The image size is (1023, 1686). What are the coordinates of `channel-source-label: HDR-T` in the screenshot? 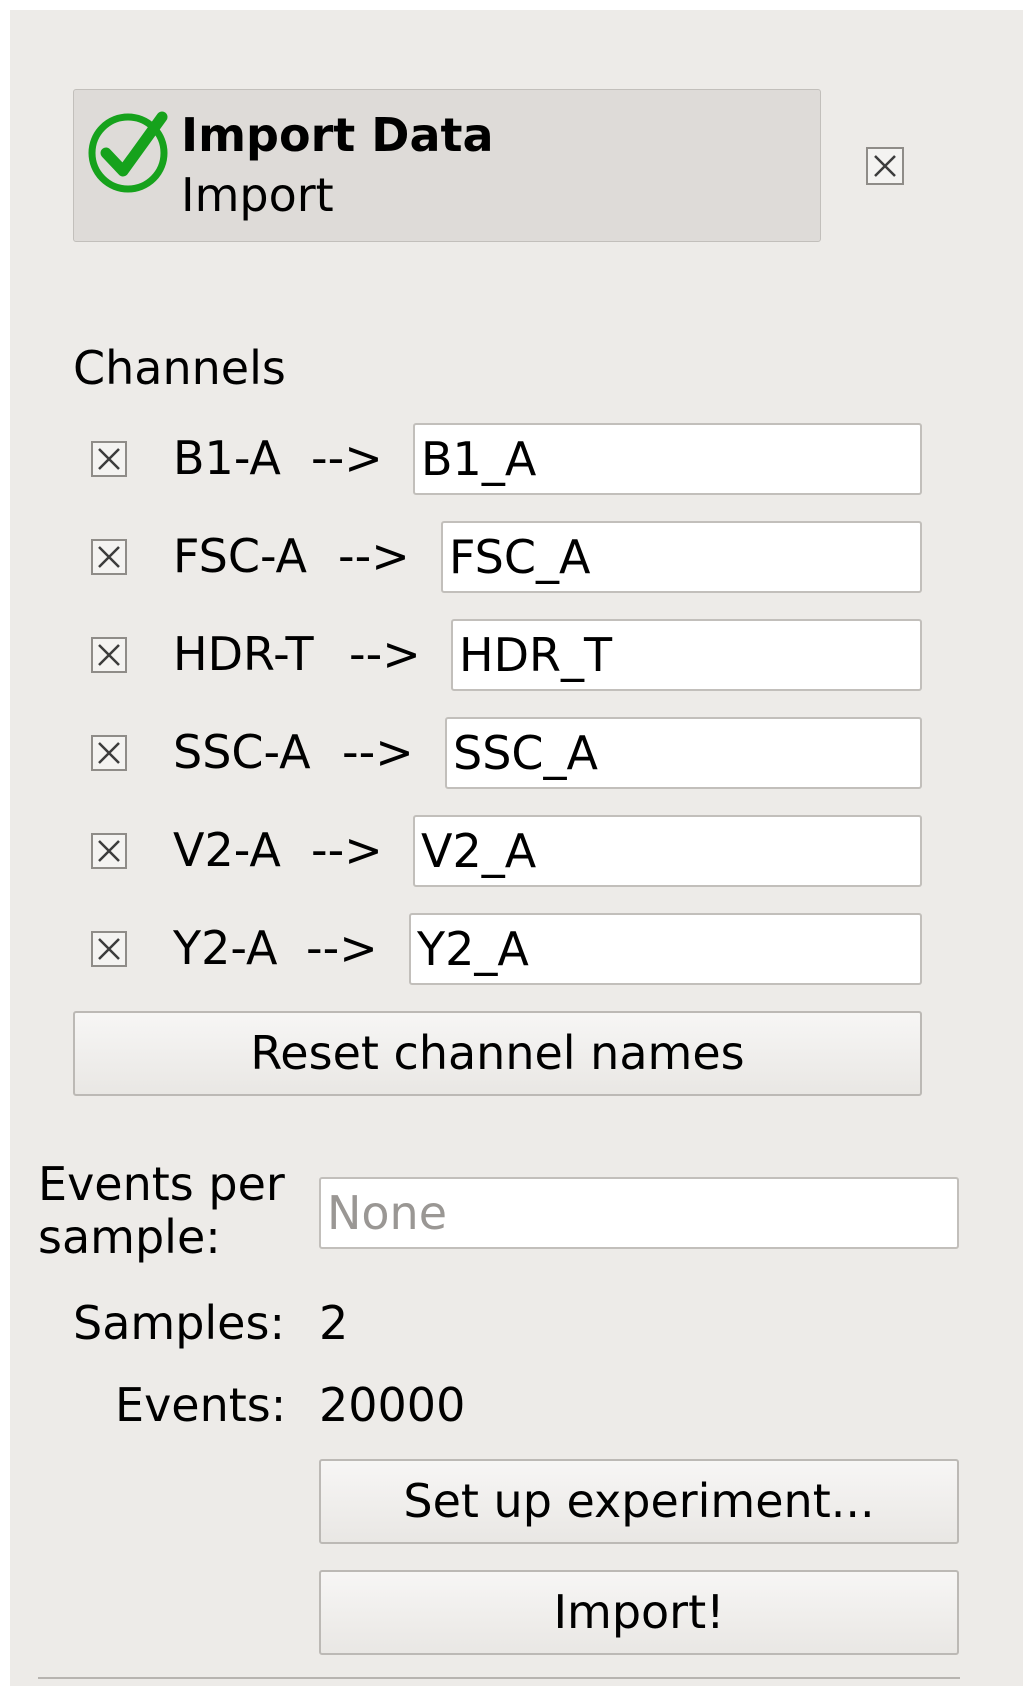 It's located at (243, 654).